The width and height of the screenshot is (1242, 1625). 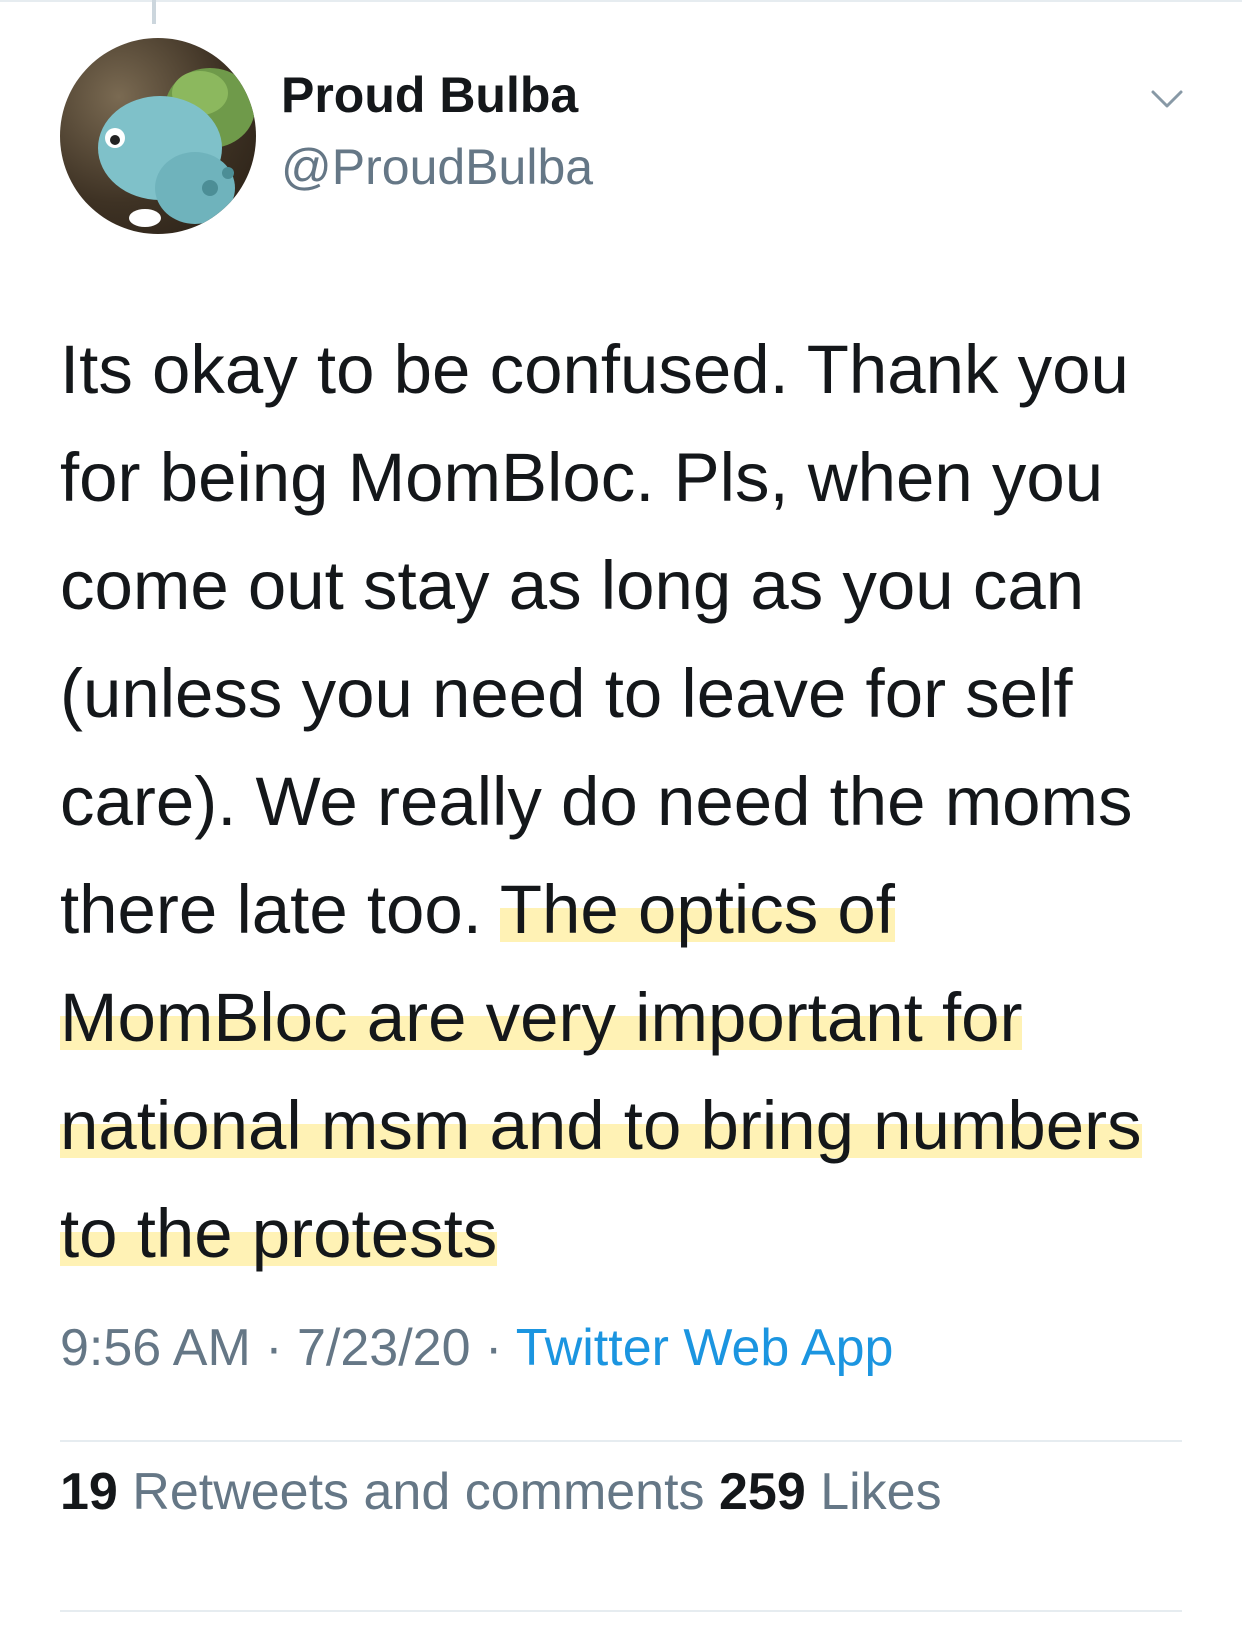 I want to click on retweets-count: 19, so click(x=89, y=1492).